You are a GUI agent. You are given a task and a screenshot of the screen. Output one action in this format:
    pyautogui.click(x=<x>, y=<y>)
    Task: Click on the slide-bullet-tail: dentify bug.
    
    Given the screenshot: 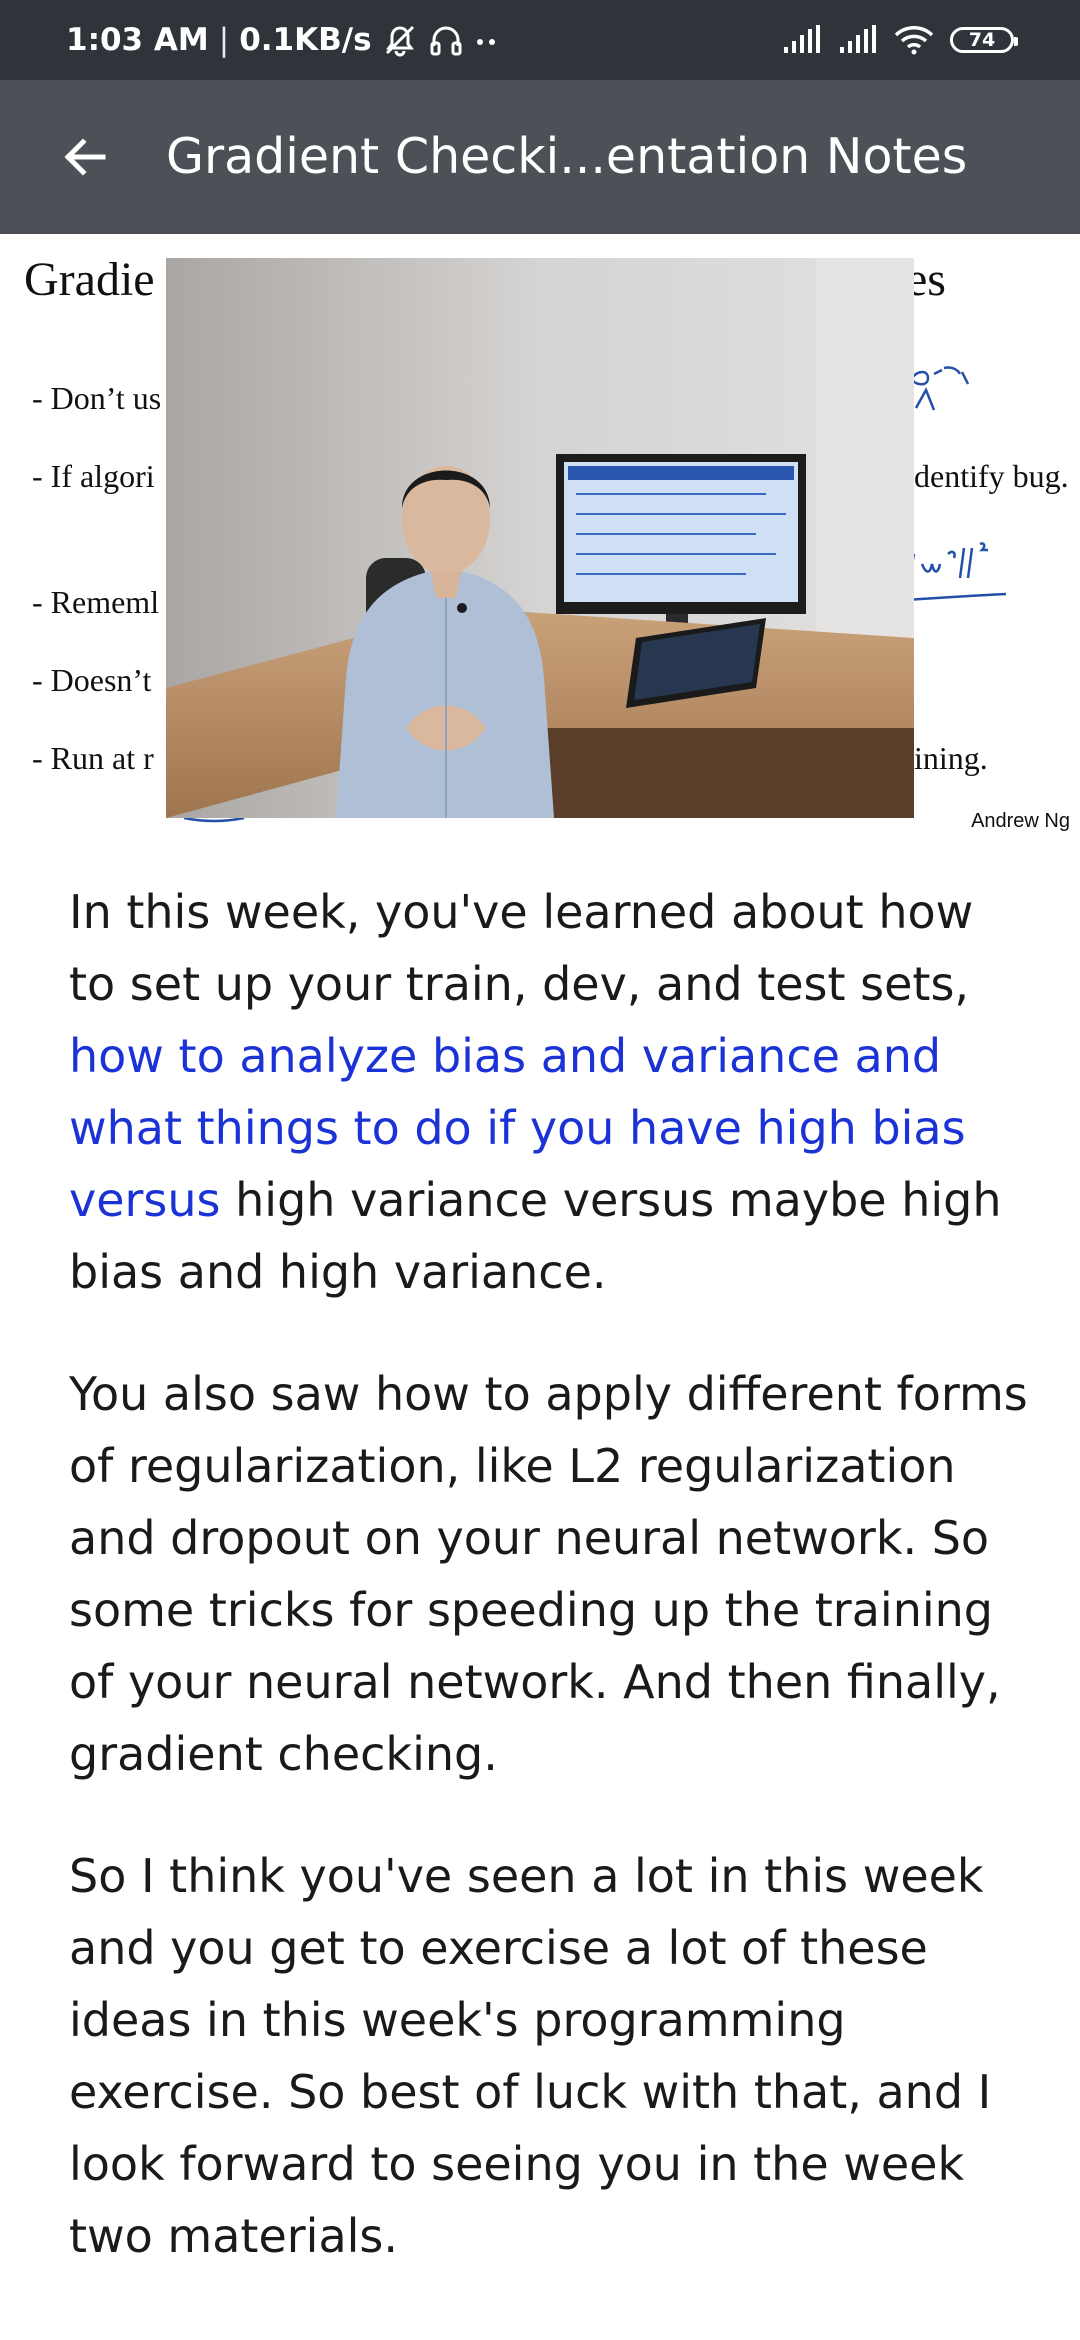 What is the action you would take?
    pyautogui.click(x=991, y=476)
    